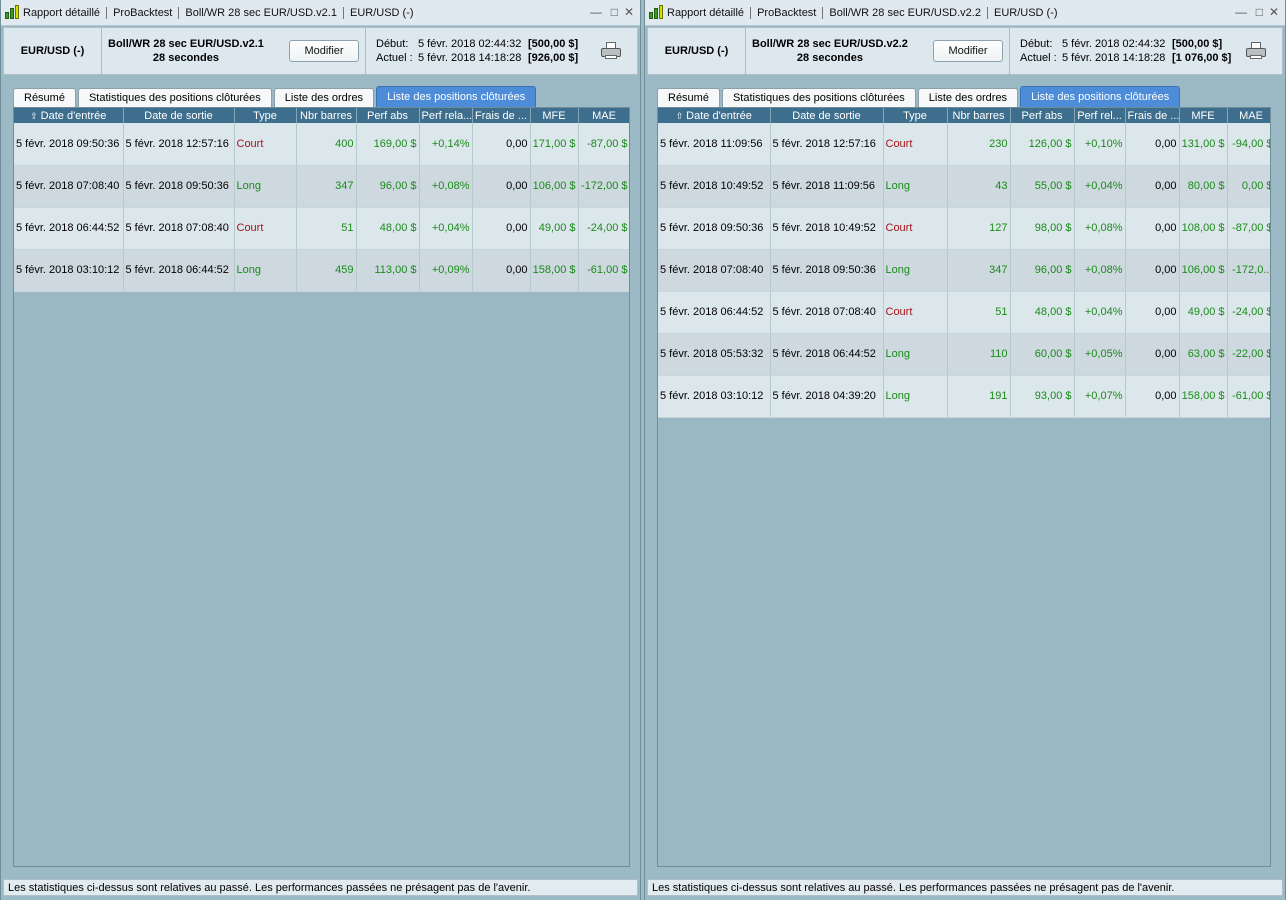 The height and width of the screenshot is (900, 1286). I want to click on cell-bar-count: 347, so click(326, 186).